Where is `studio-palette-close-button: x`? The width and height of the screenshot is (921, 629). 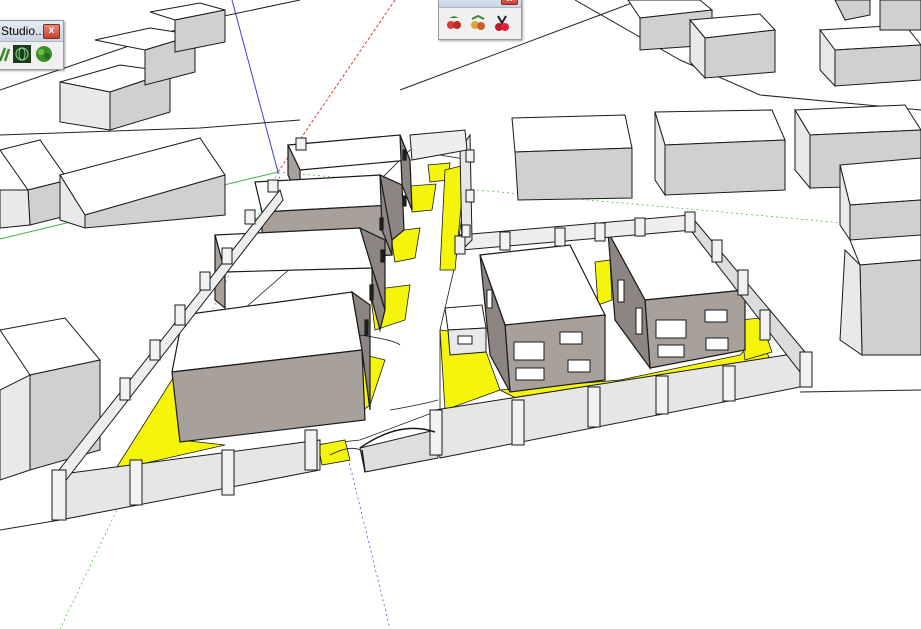
studio-palette-close-button: x is located at coordinates (51, 31).